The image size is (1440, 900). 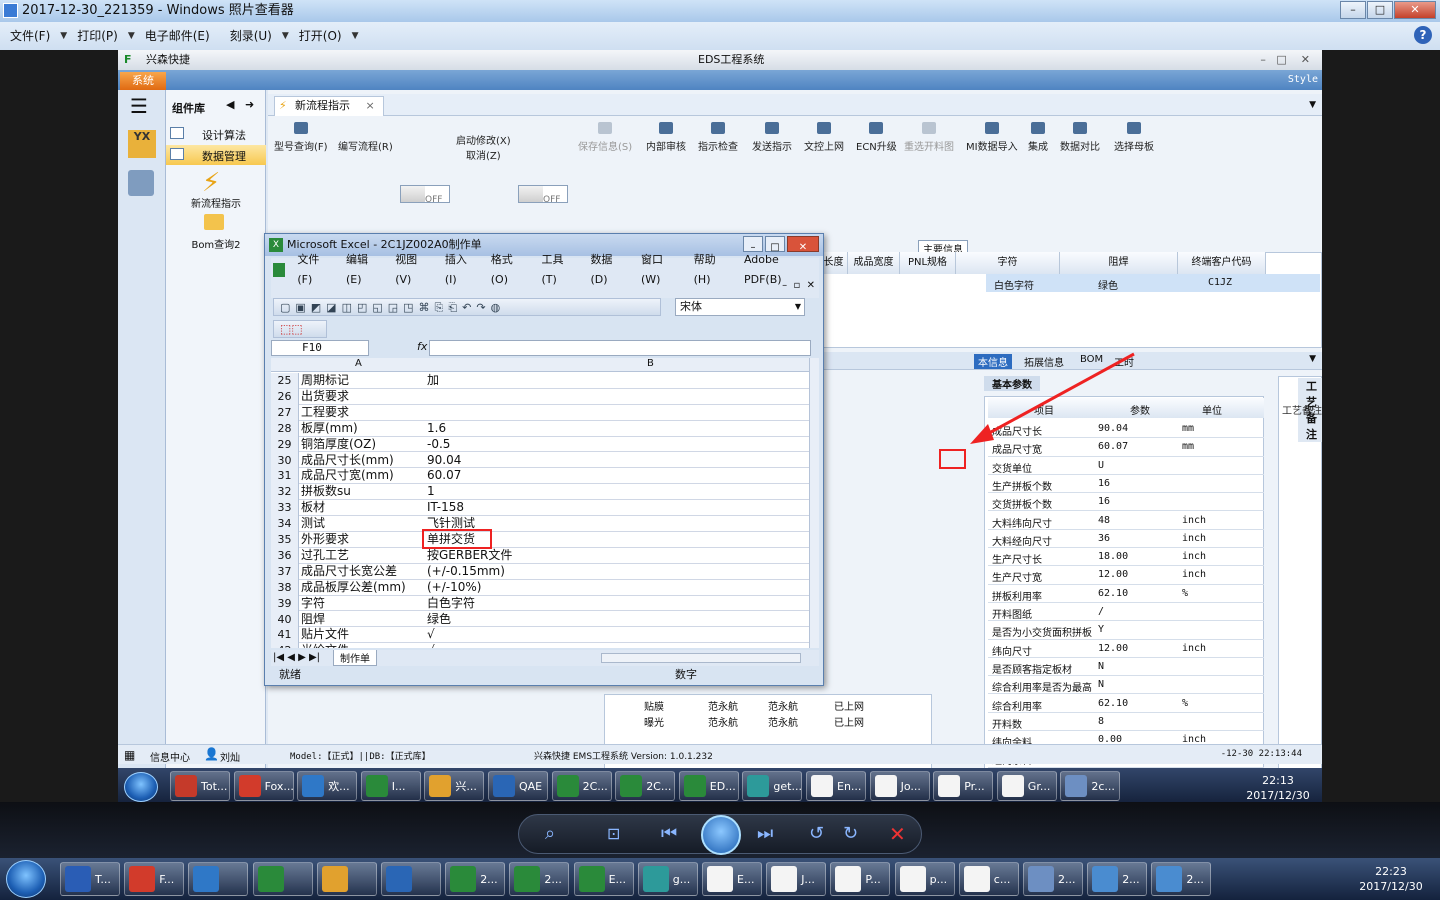 What do you see at coordinates (363, 571) in the screenshot?
I see `cell-a: 成品尺寸长宽公差` at bounding box center [363, 571].